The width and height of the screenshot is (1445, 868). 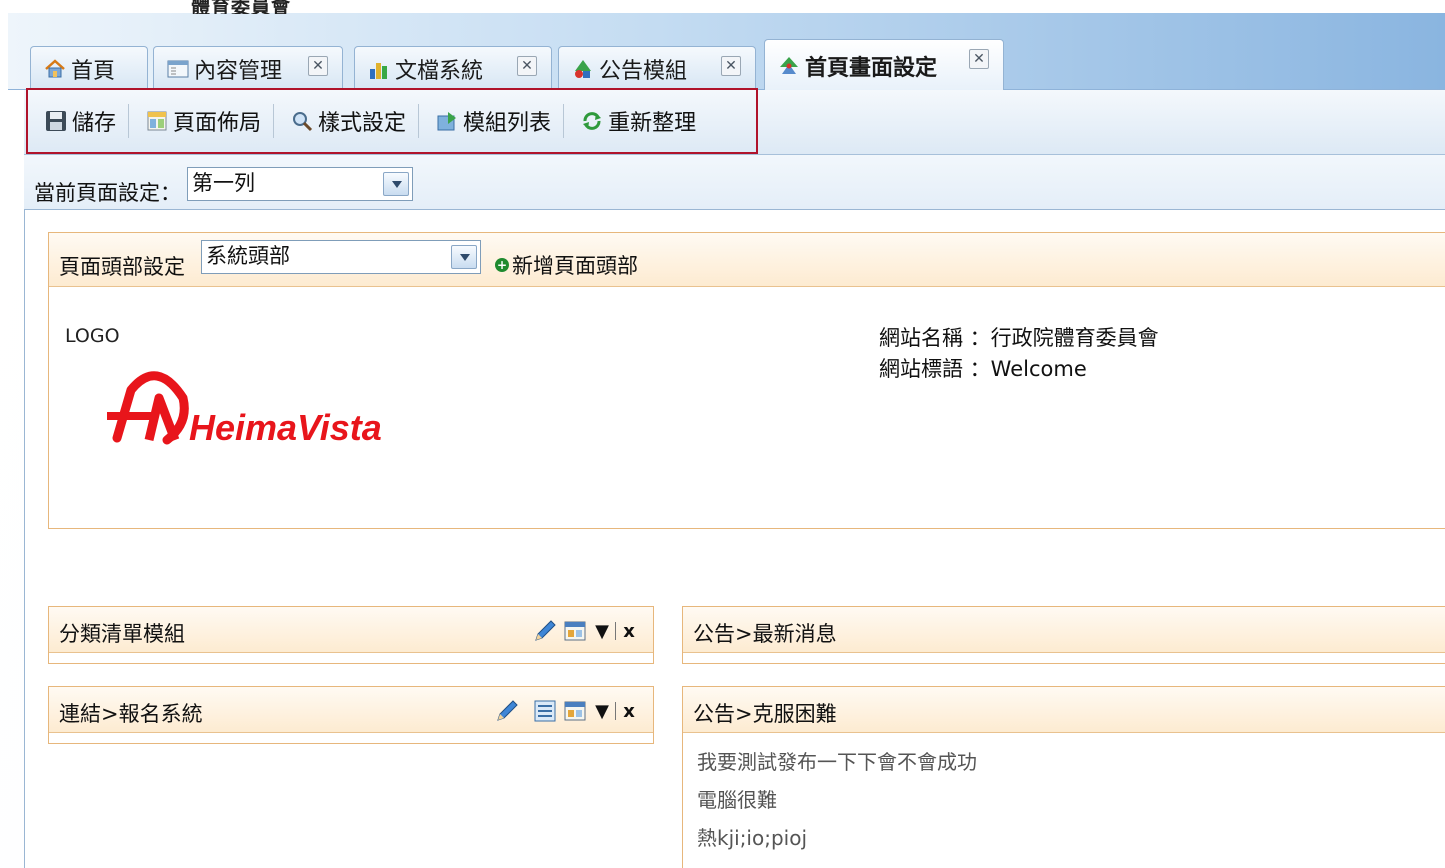 I want to click on plus-icon: +, so click(x=502, y=265).